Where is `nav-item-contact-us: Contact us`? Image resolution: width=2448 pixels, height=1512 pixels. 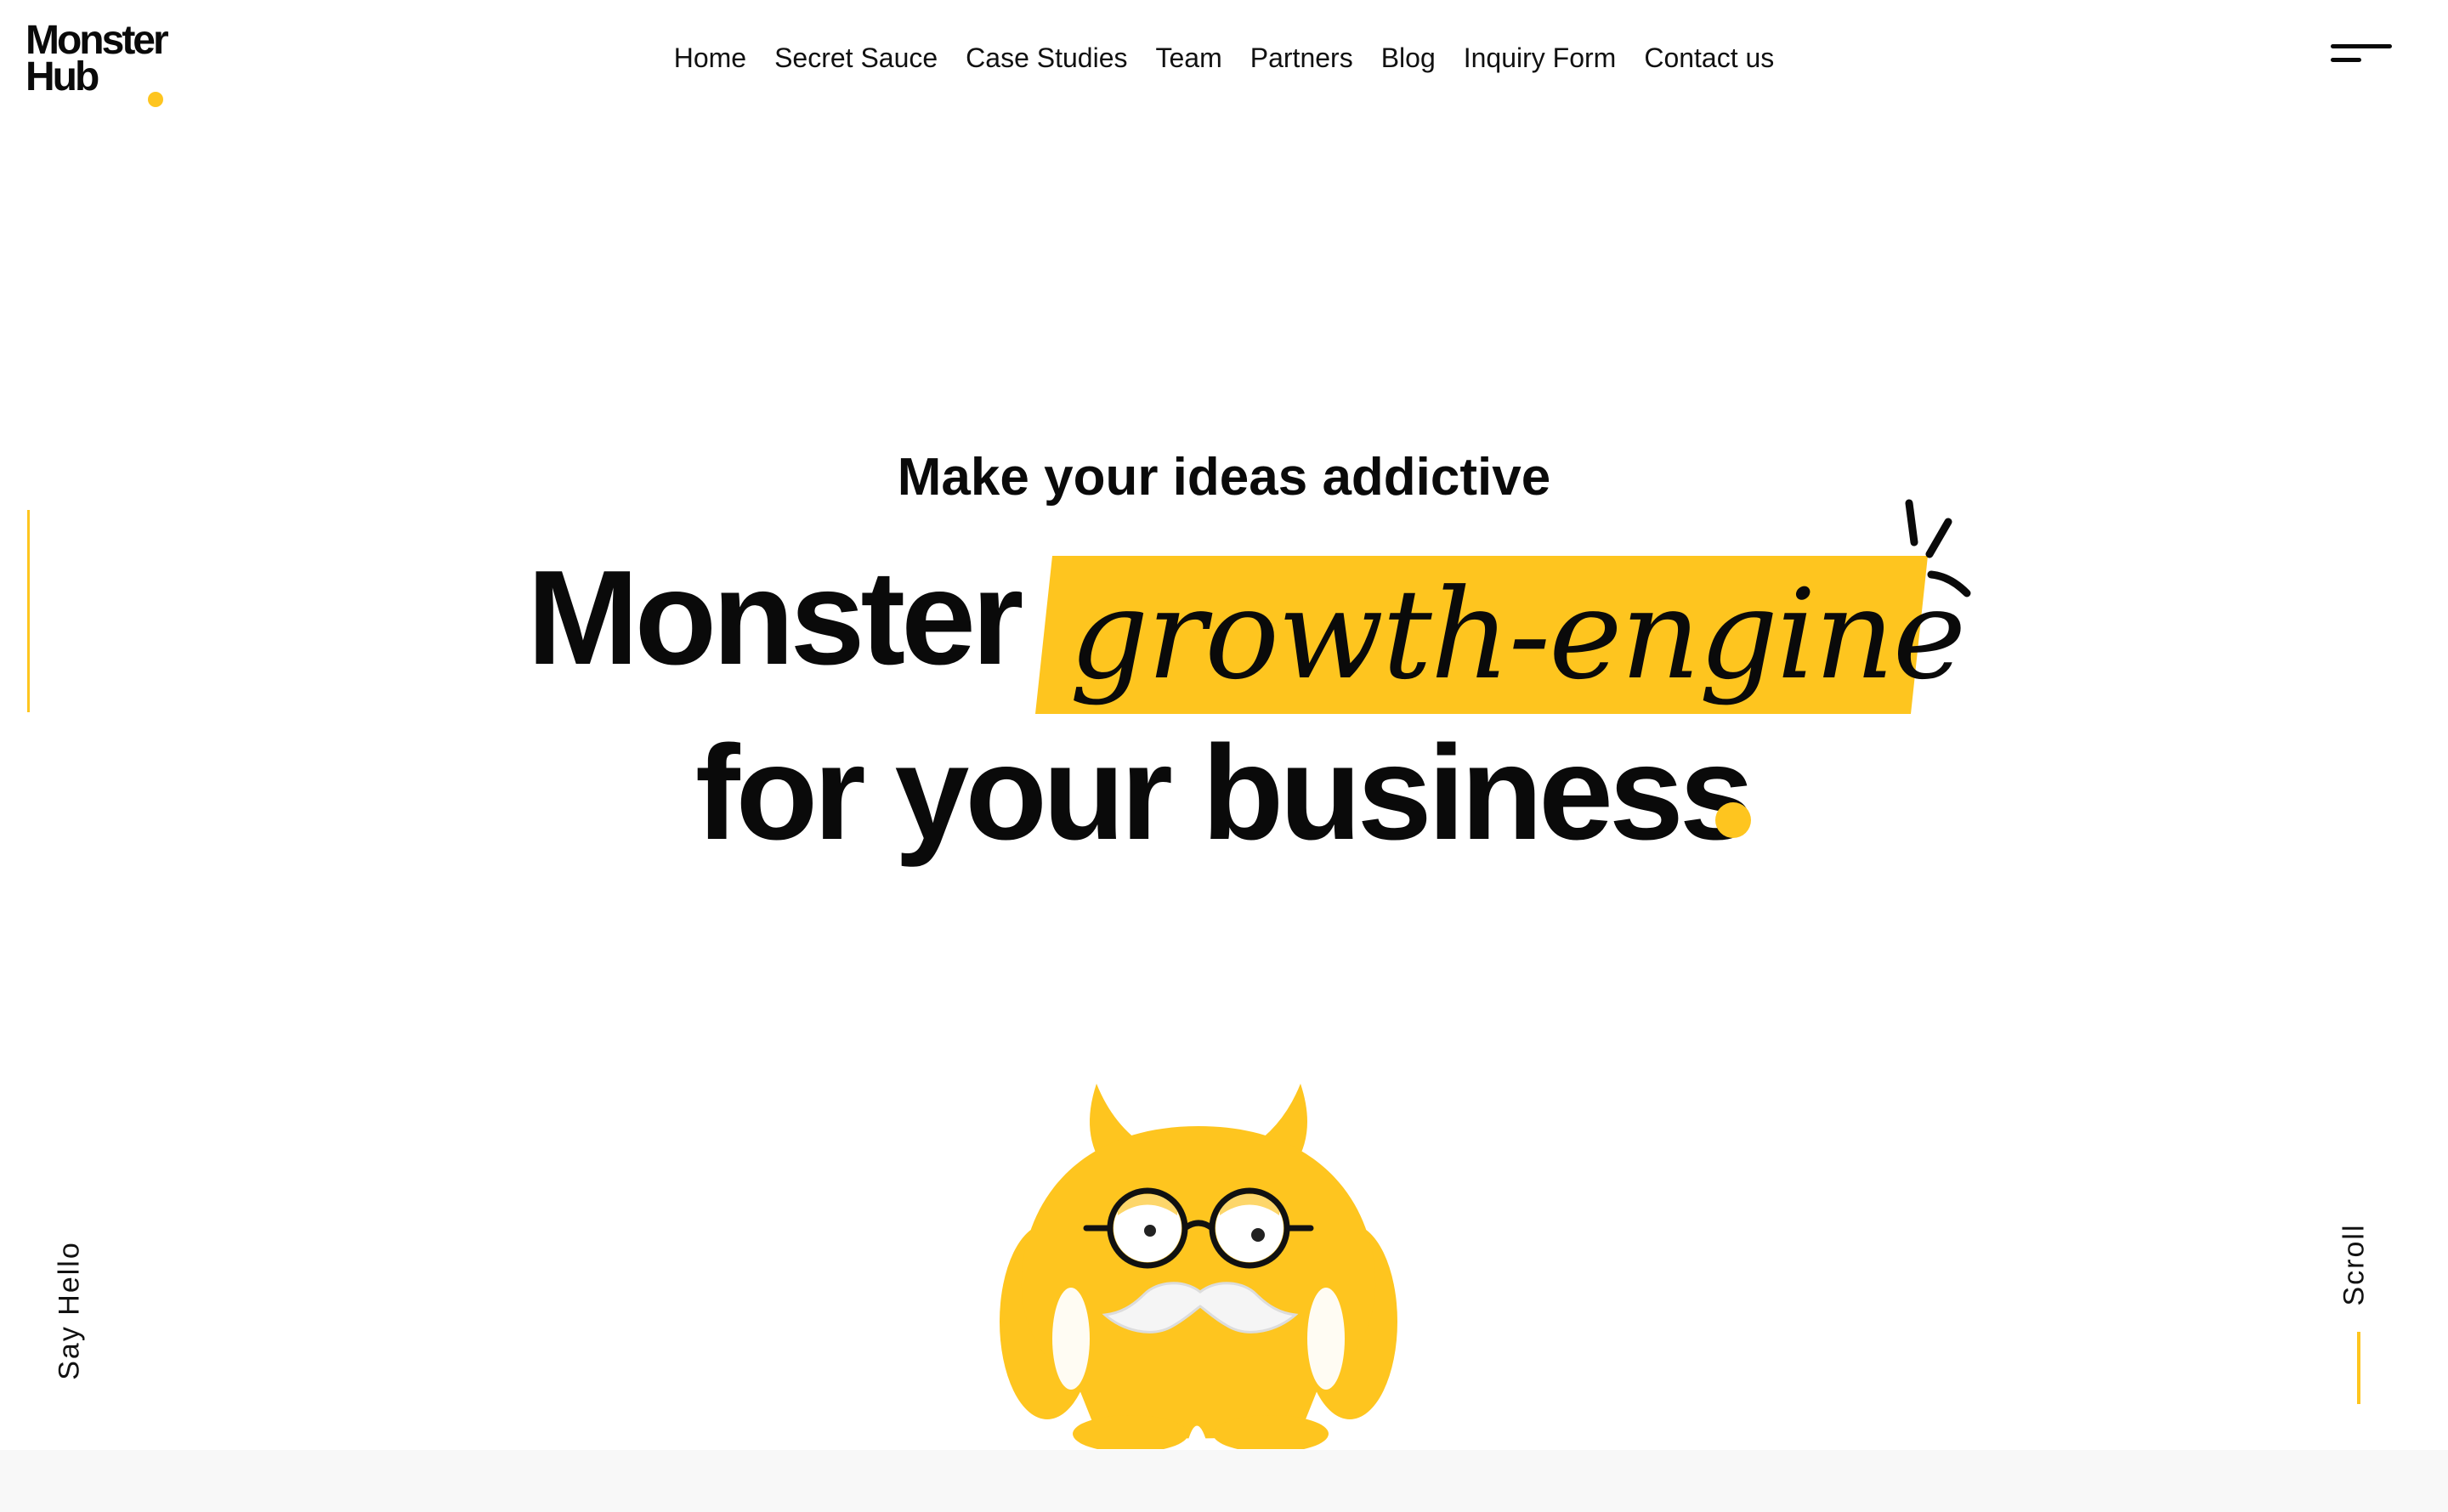 nav-item-contact-us: Contact us is located at coordinates (1709, 58).